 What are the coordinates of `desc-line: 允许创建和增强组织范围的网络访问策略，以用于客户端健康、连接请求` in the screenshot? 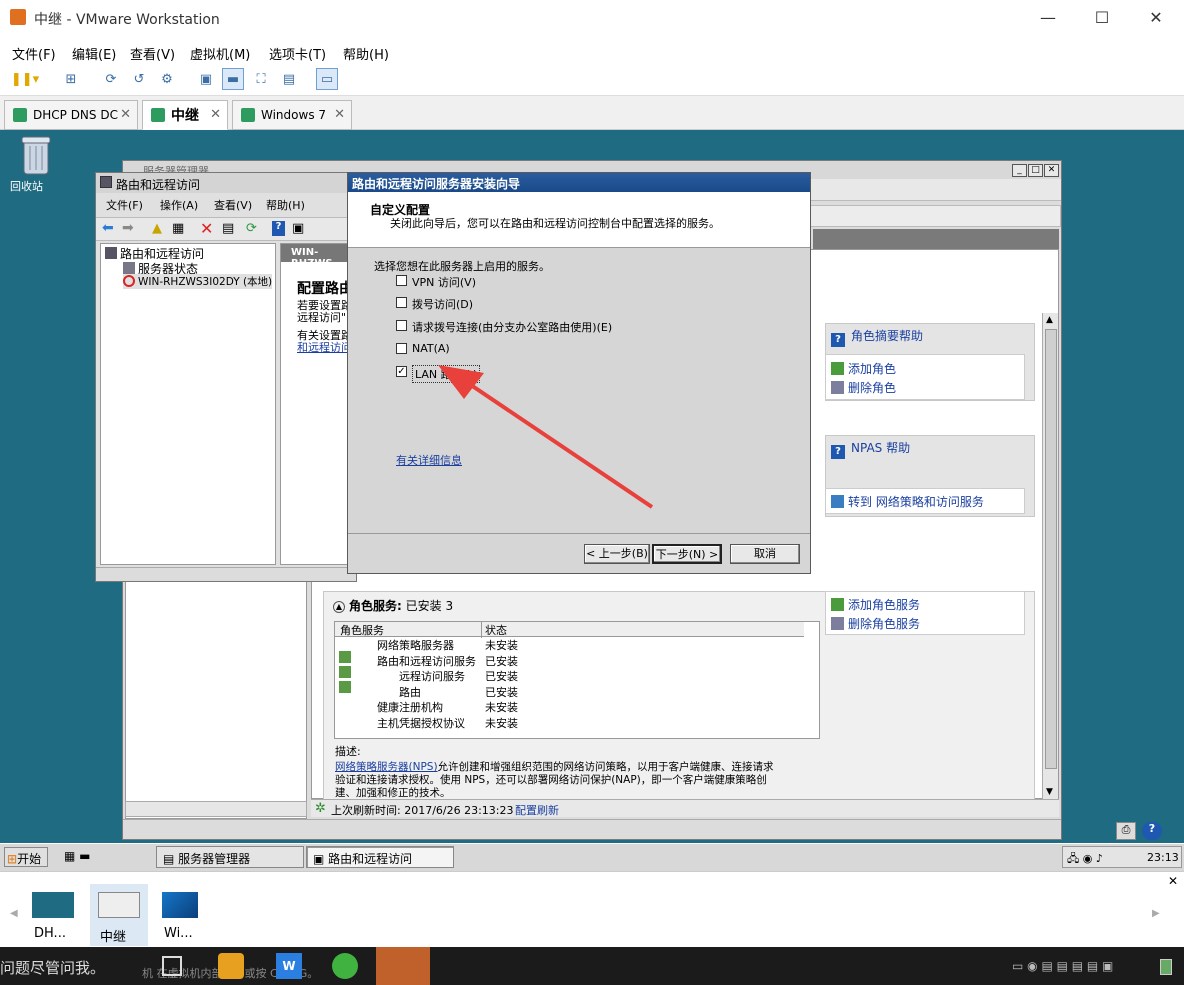 It's located at (605, 767).